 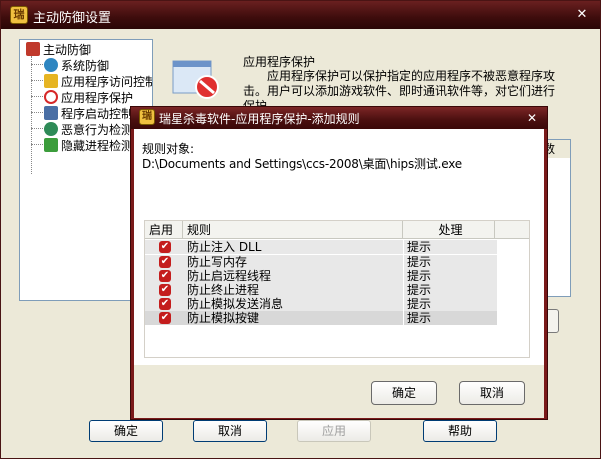 I want to click on rule-row: ✔ 防止启远程线程 提示, so click(x=321, y=276).